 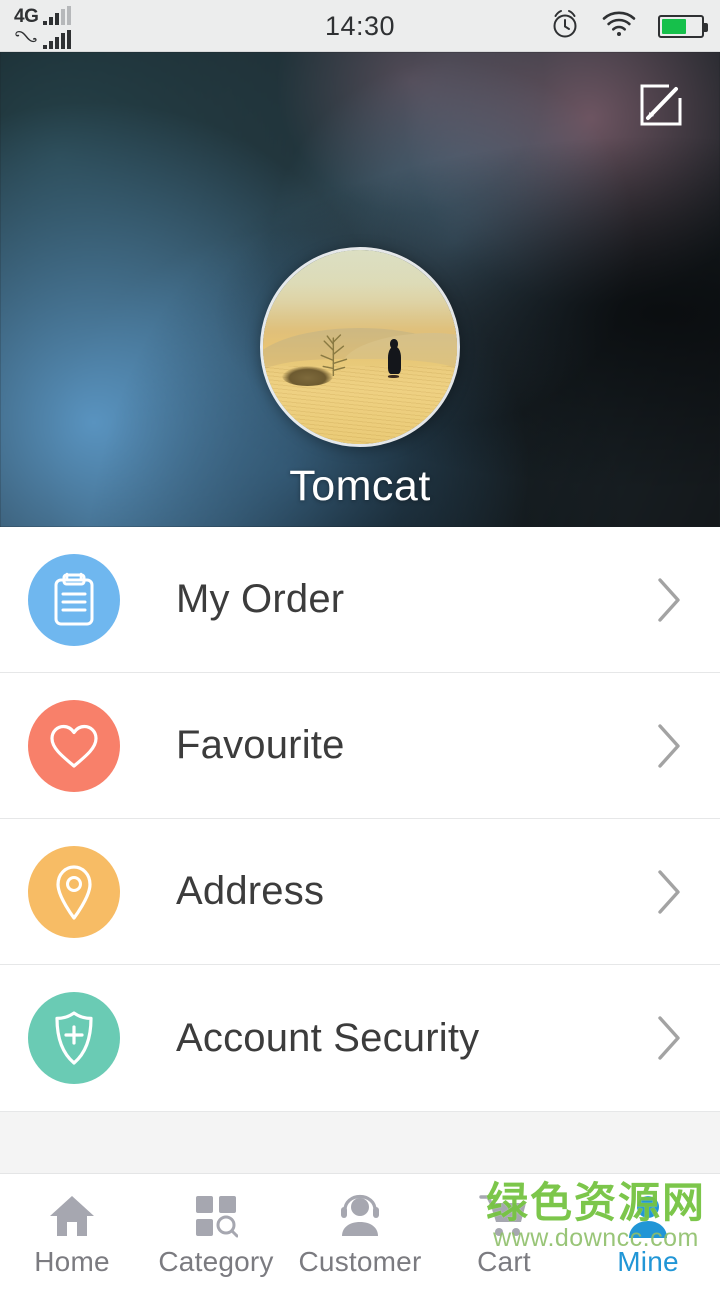 What do you see at coordinates (260, 599) in the screenshot?
I see `menu-item-label: My Order` at bounding box center [260, 599].